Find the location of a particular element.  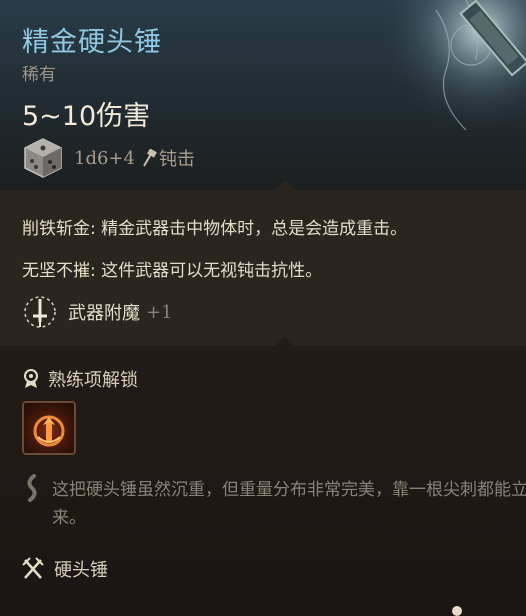

enchantment-value: +1 is located at coordinates (159, 312).